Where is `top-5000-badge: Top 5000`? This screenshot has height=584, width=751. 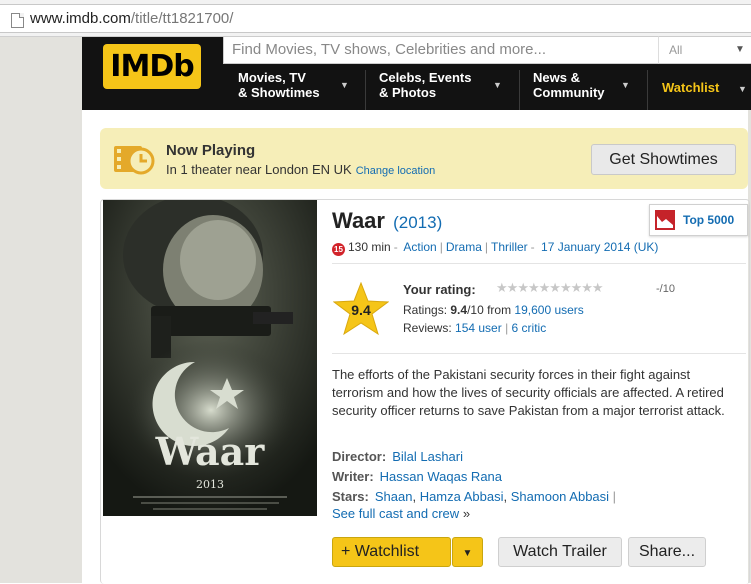
top-5000-badge: Top 5000 is located at coordinates (698, 220).